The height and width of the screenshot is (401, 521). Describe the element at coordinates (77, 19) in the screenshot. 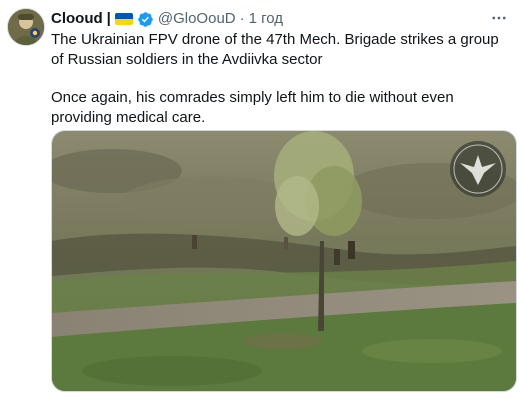

I see `display-name: Clooud` at that location.